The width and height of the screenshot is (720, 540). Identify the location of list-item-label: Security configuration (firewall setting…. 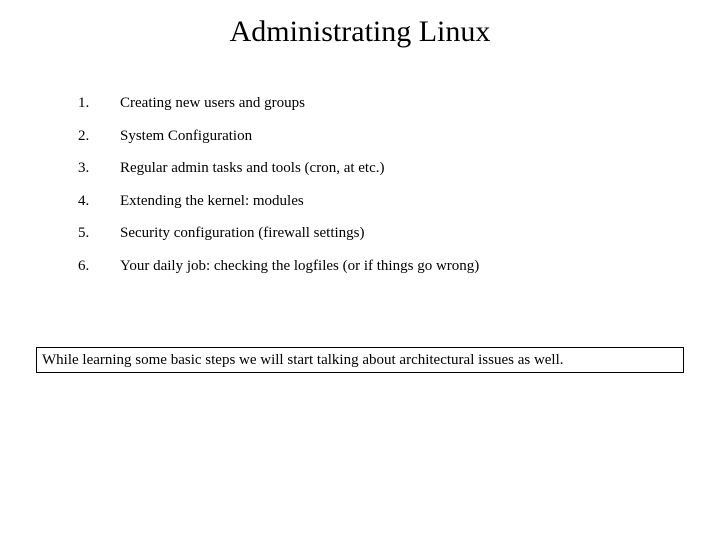
(242, 233).